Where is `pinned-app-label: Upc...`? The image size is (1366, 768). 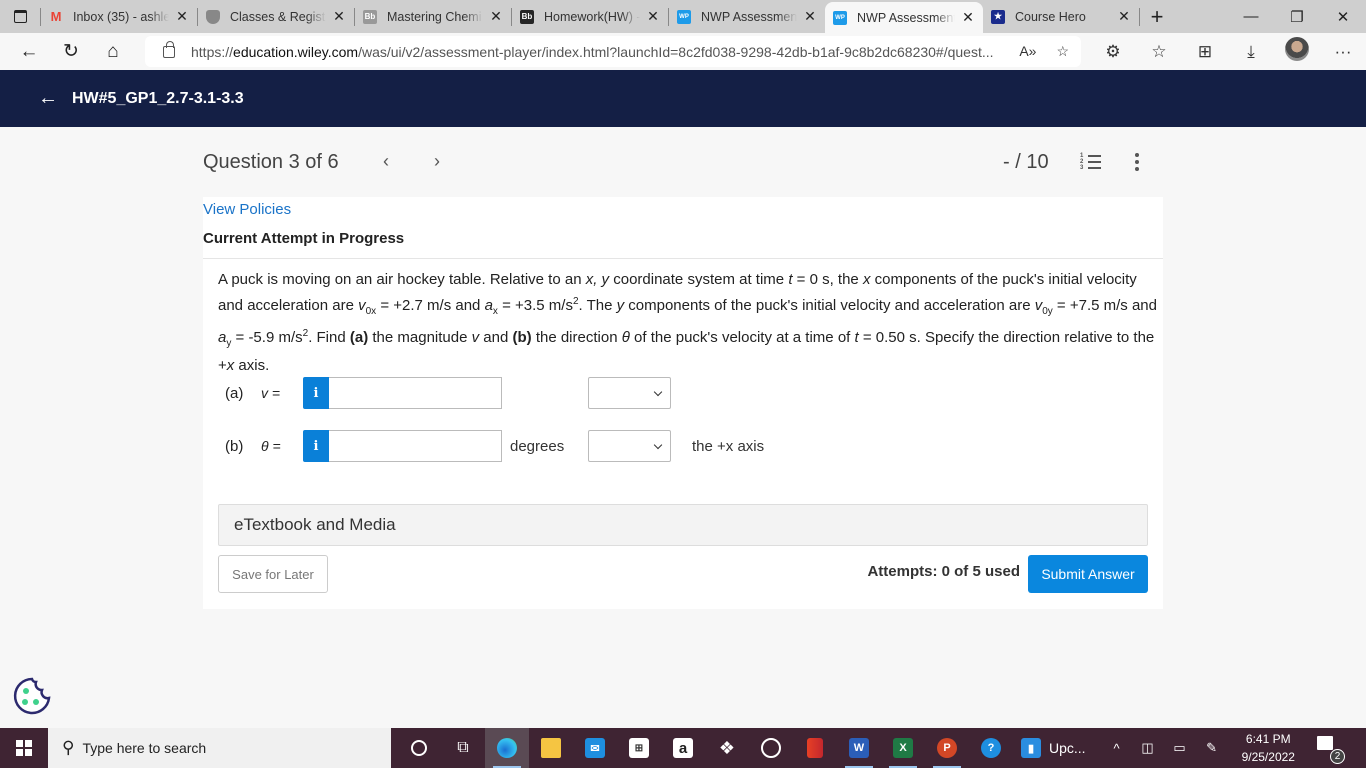 pinned-app-label: Upc... is located at coordinates (1067, 748).